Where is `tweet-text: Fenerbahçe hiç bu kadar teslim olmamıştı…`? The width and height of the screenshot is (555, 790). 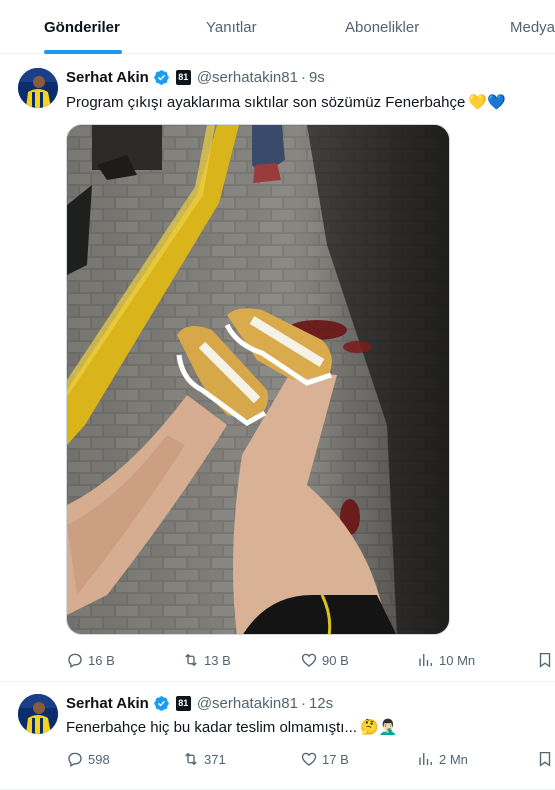 tweet-text: Fenerbahçe hiç bu kadar teslim olmamıştı… is located at coordinates (231, 727).